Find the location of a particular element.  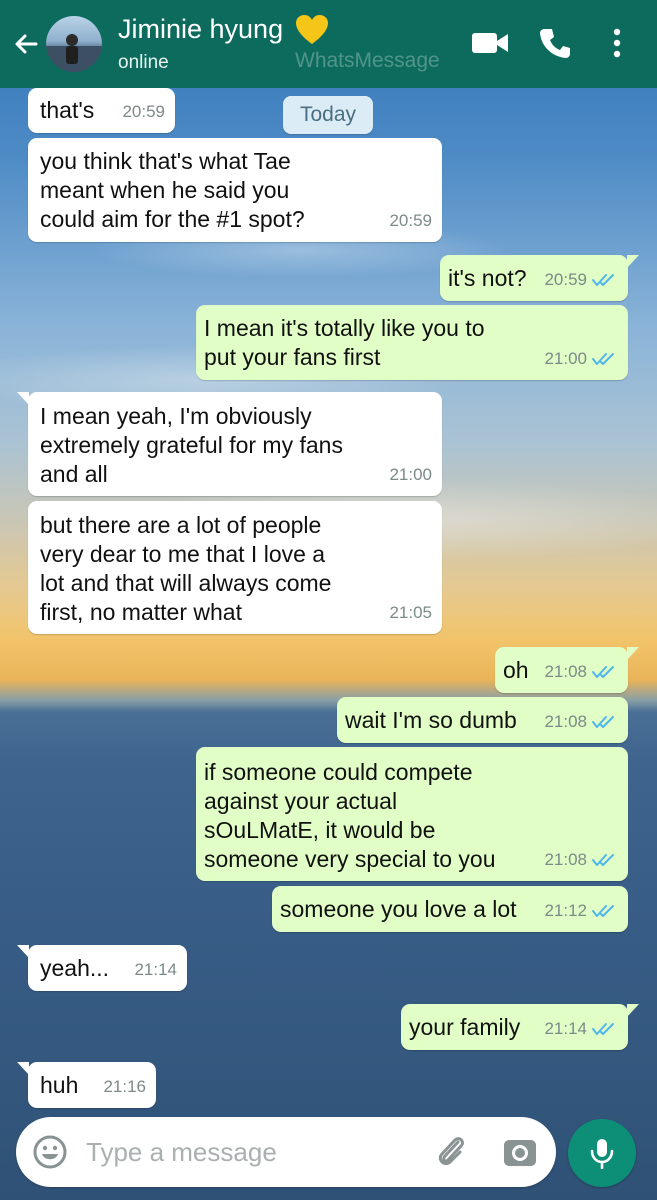

incoming-message: that's 20:59 is located at coordinates (101, 110).